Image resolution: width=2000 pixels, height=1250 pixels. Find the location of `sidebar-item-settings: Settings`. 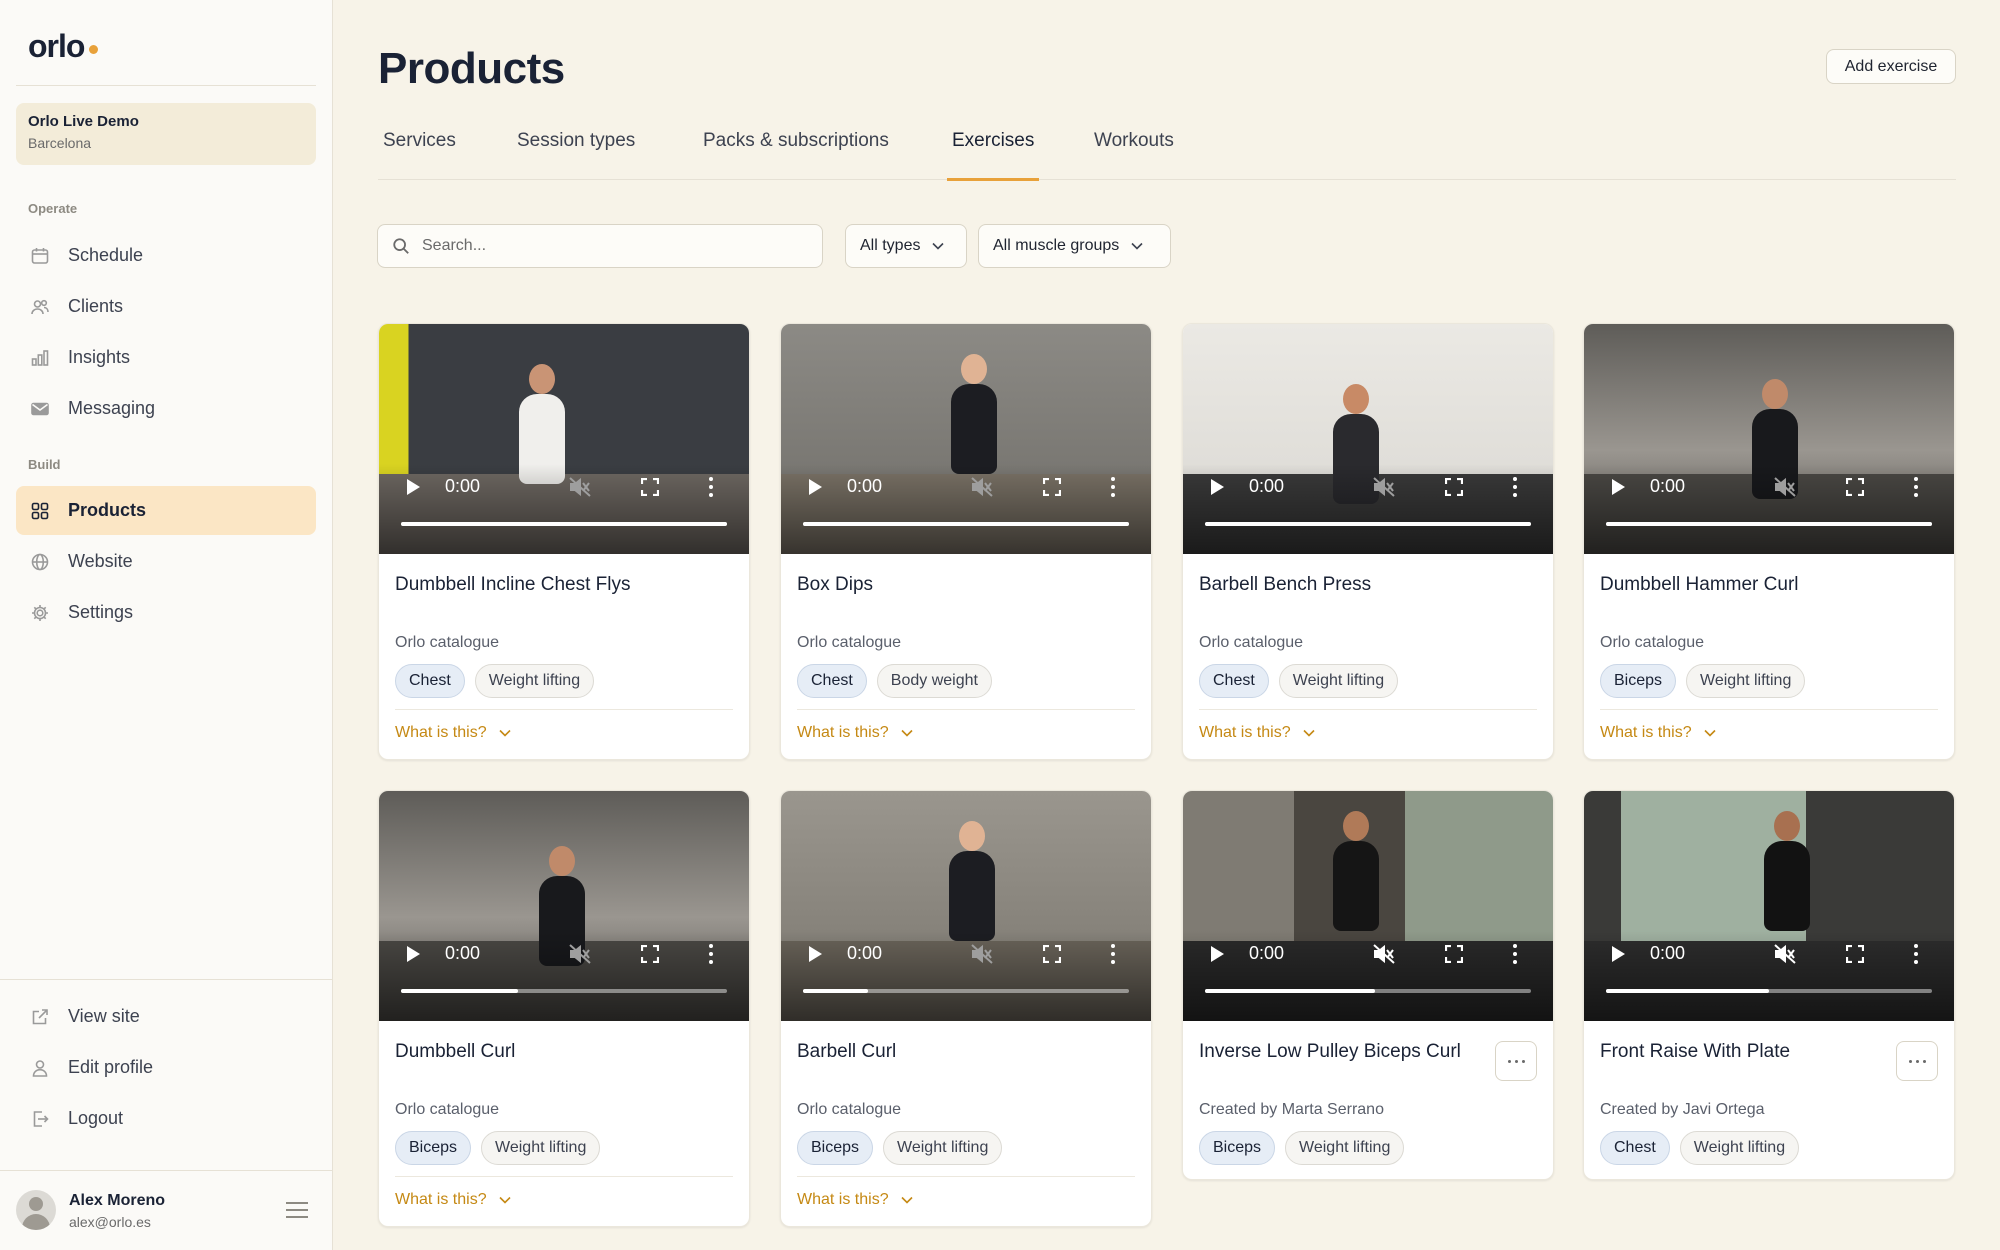

sidebar-item-settings: Settings is located at coordinates (166, 612).